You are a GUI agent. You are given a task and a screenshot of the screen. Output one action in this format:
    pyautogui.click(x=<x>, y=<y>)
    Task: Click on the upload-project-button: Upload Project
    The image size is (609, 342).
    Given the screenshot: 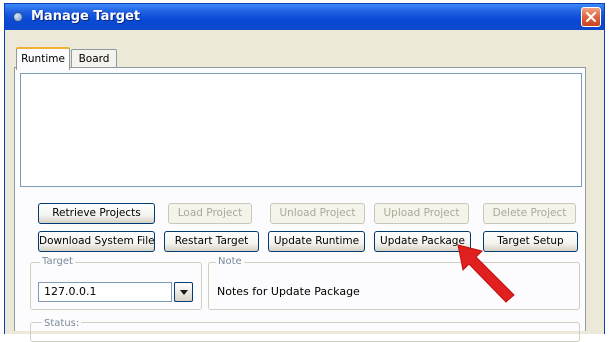 What is the action you would take?
    pyautogui.click(x=421, y=213)
    